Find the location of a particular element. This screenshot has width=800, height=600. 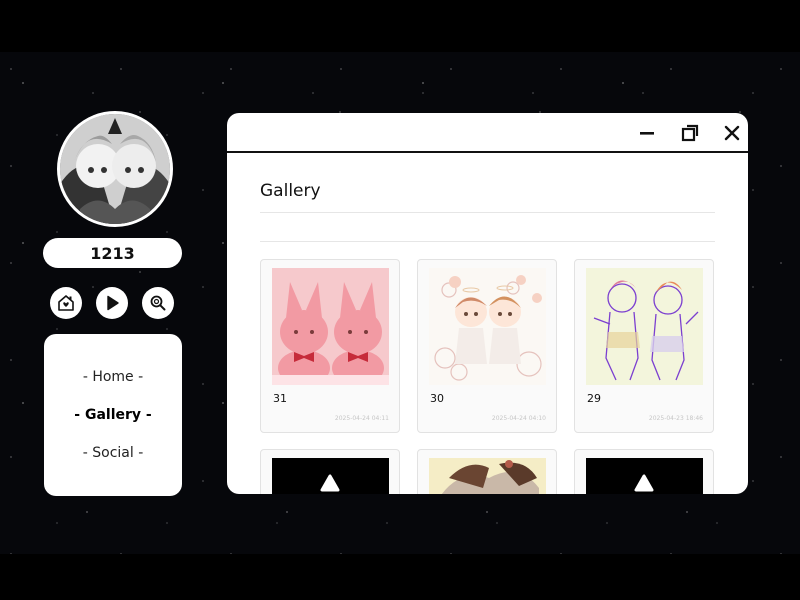

search-icon is located at coordinates (158, 303).